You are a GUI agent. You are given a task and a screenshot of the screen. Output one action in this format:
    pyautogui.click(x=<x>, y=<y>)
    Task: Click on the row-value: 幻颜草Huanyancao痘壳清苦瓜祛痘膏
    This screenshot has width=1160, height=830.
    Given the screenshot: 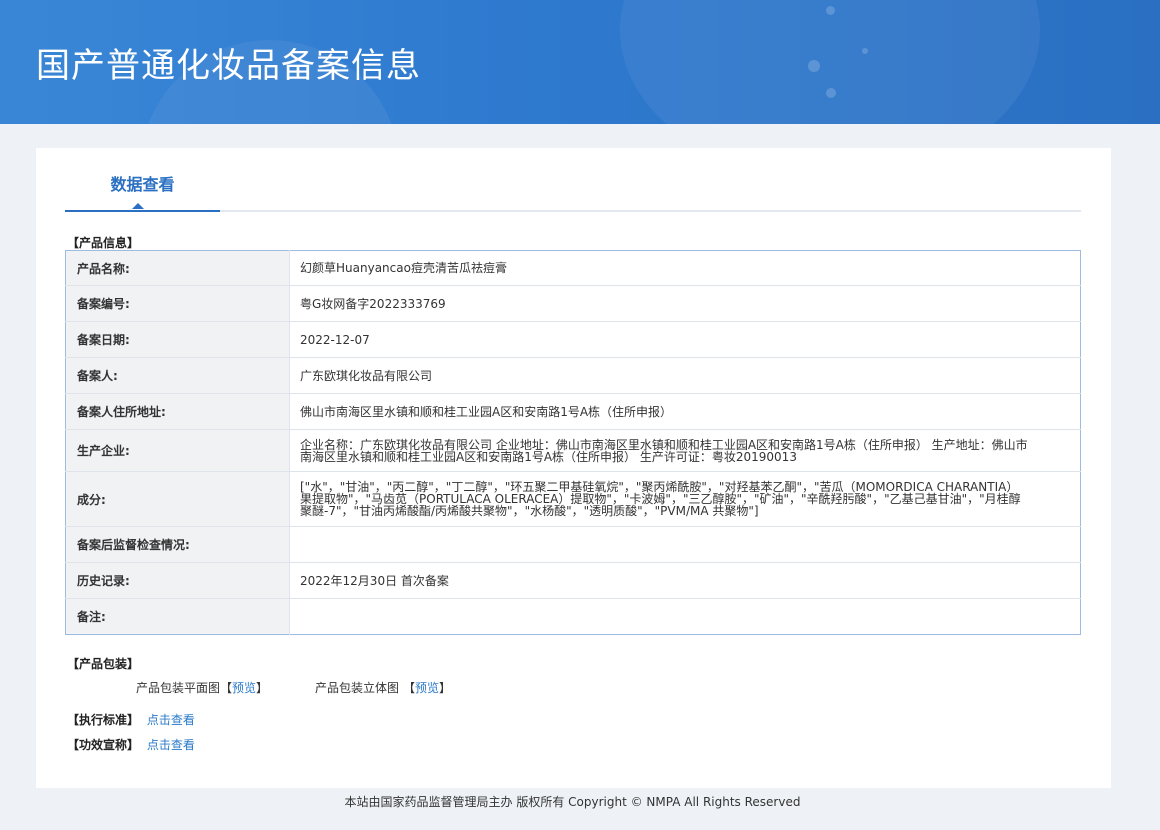 What is the action you would take?
    pyautogui.click(x=685, y=268)
    